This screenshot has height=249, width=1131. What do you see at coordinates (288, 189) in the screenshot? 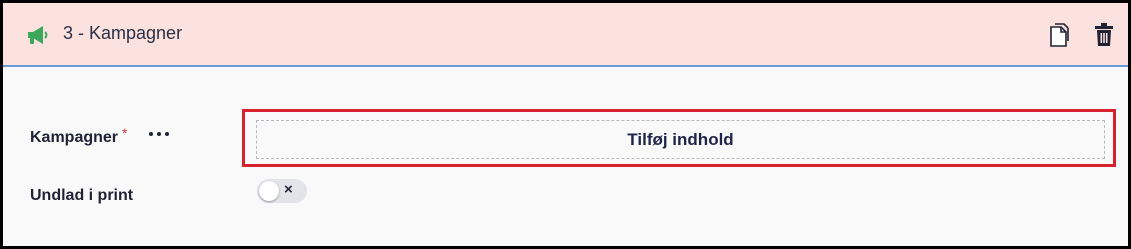
I see `close-icon: ×` at bounding box center [288, 189].